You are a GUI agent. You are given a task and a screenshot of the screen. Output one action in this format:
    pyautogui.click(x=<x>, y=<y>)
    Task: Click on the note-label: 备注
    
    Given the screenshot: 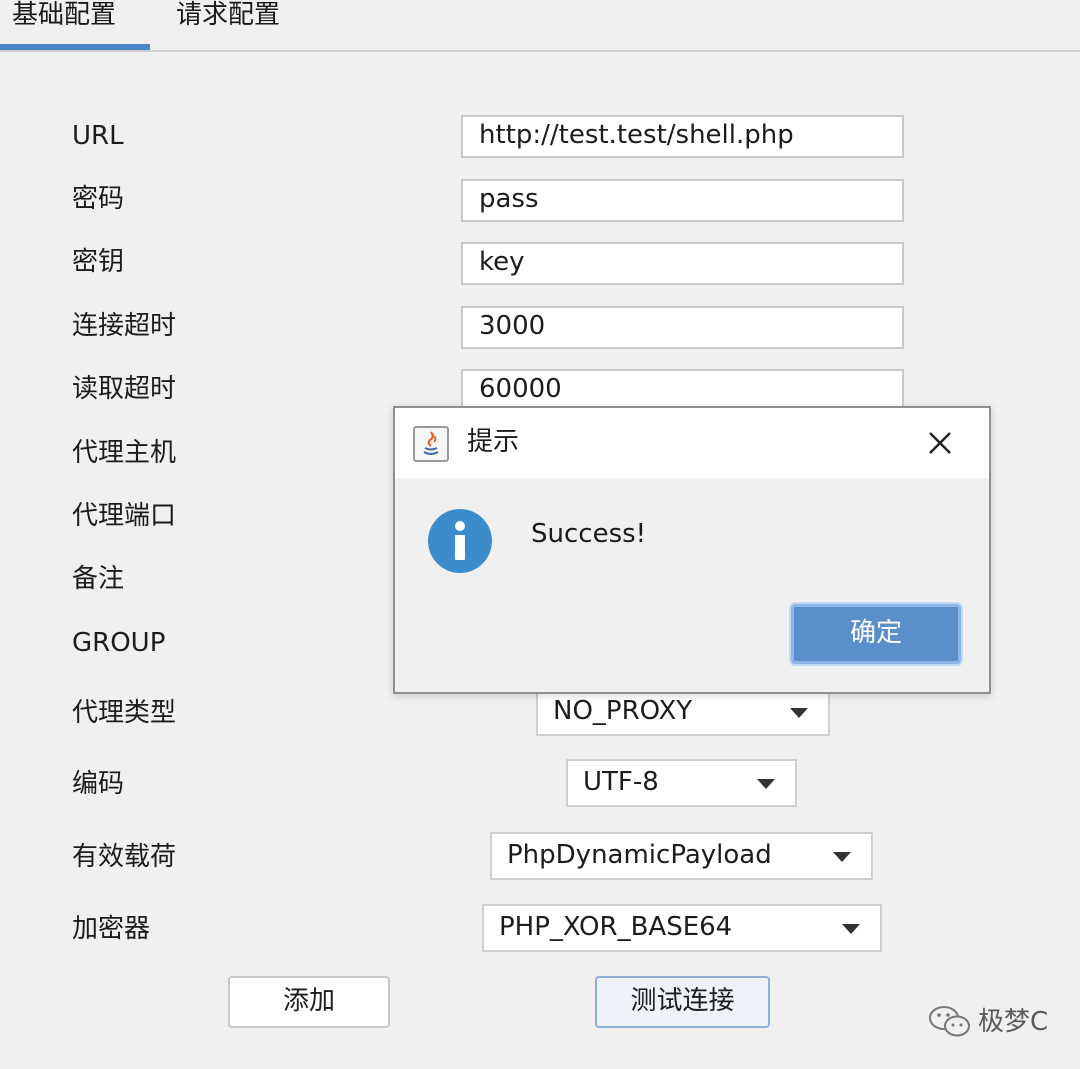 What is the action you would take?
    pyautogui.click(x=98, y=579)
    